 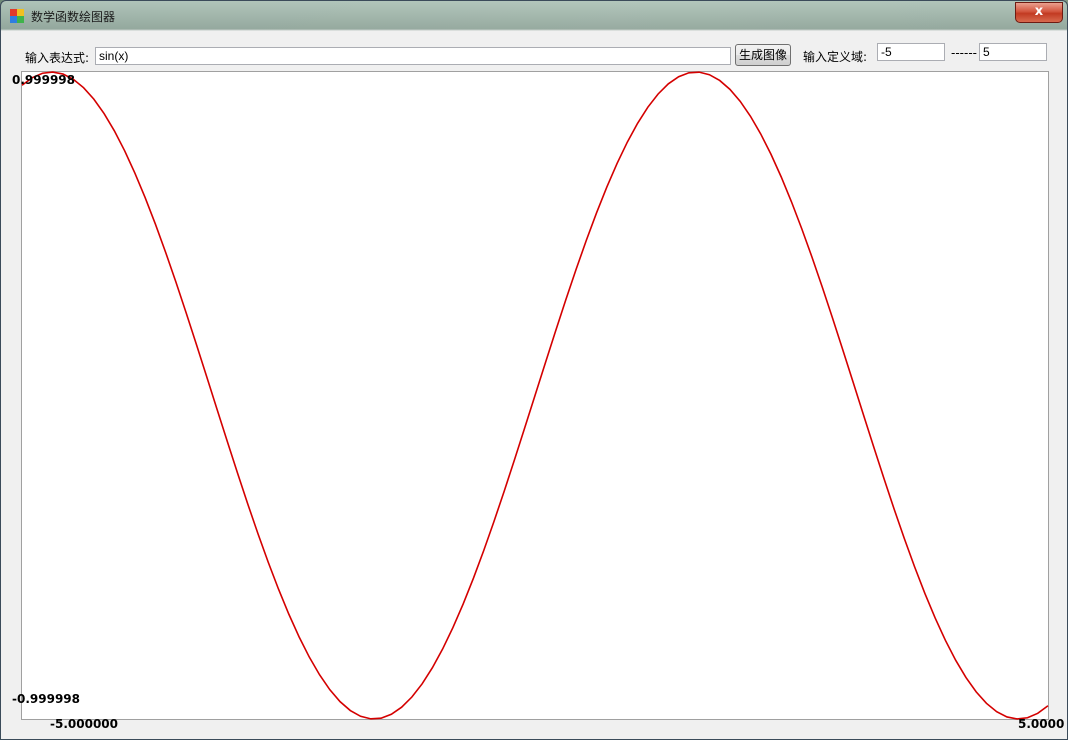 What do you see at coordinates (17, 16) in the screenshot?
I see `app-icon` at bounding box center [17, 16].